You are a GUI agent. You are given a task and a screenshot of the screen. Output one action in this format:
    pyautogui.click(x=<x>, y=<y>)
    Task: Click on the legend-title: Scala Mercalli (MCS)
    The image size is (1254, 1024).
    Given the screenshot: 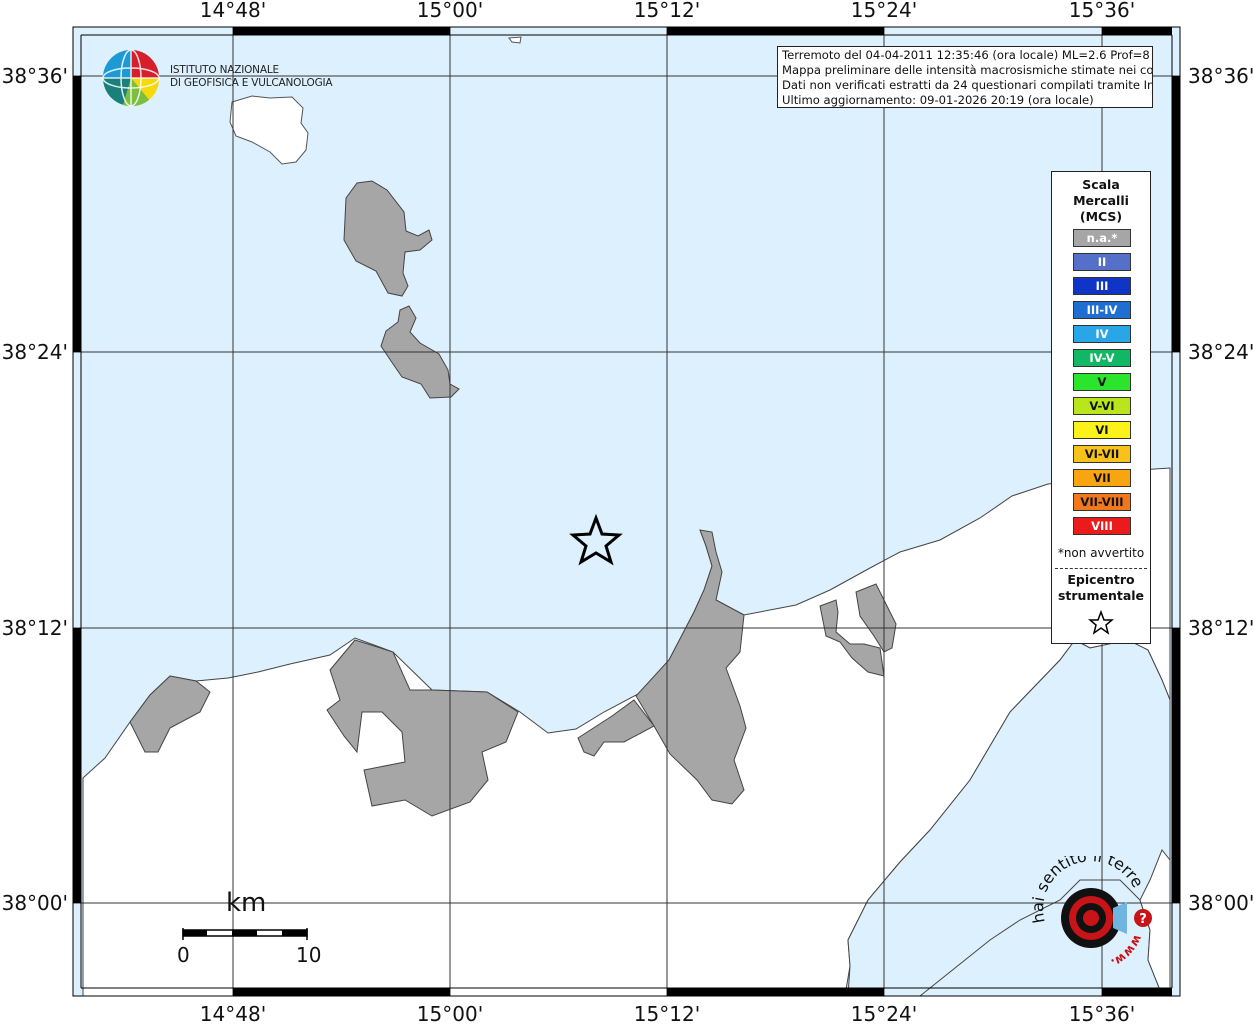 What is the action you would take?
    pyautogui.click(x=1101, y=201)
    